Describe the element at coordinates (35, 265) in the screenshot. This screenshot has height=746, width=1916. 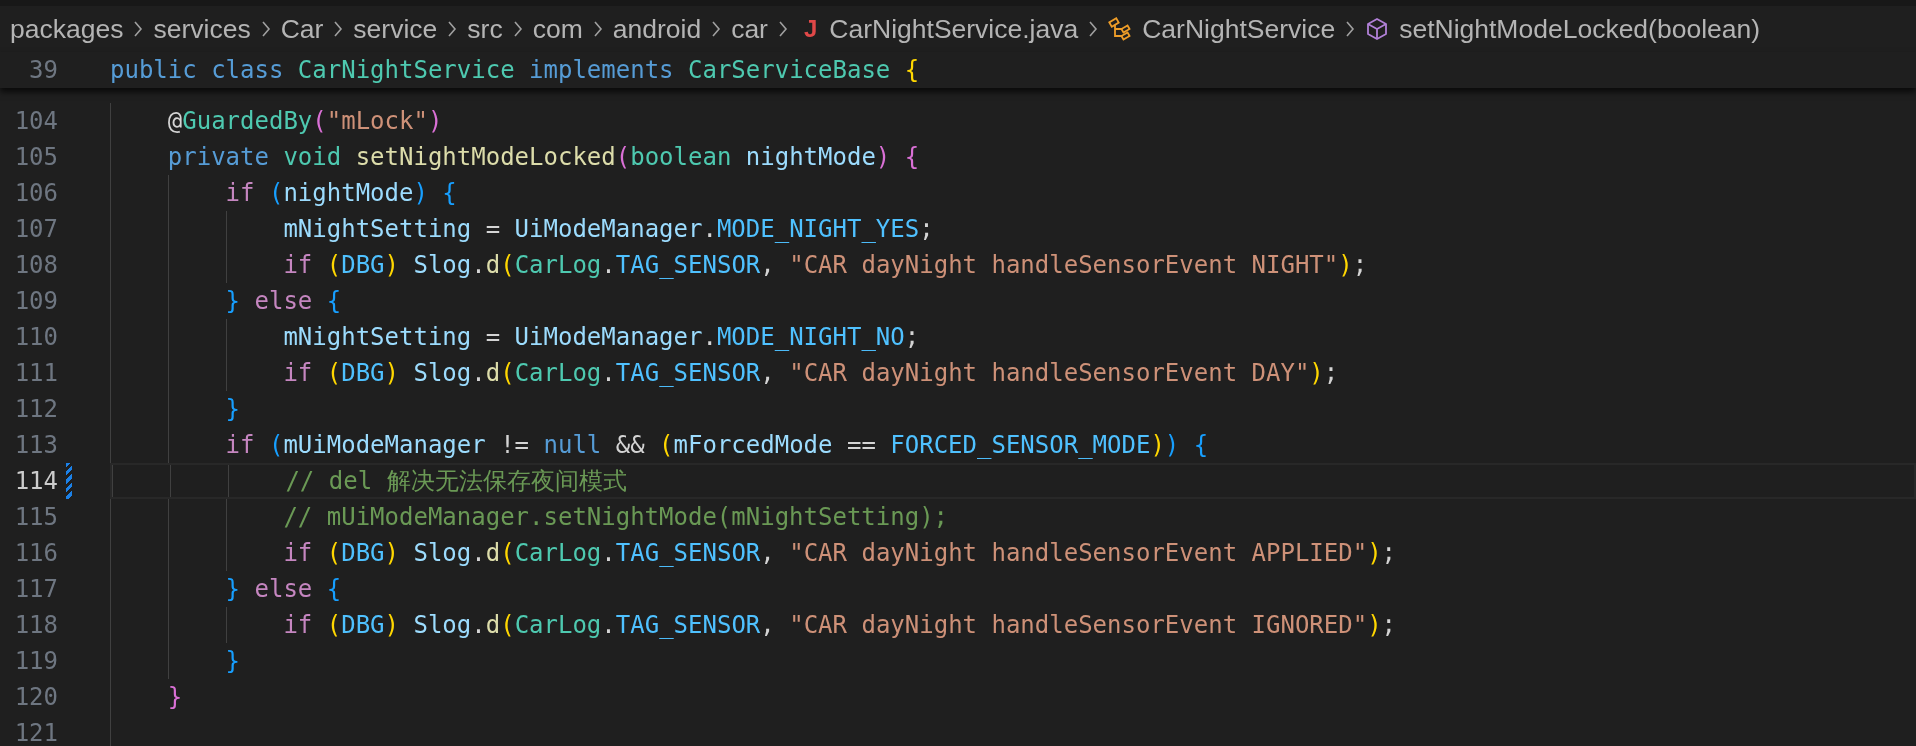
I see `line-number: 108` at that location.